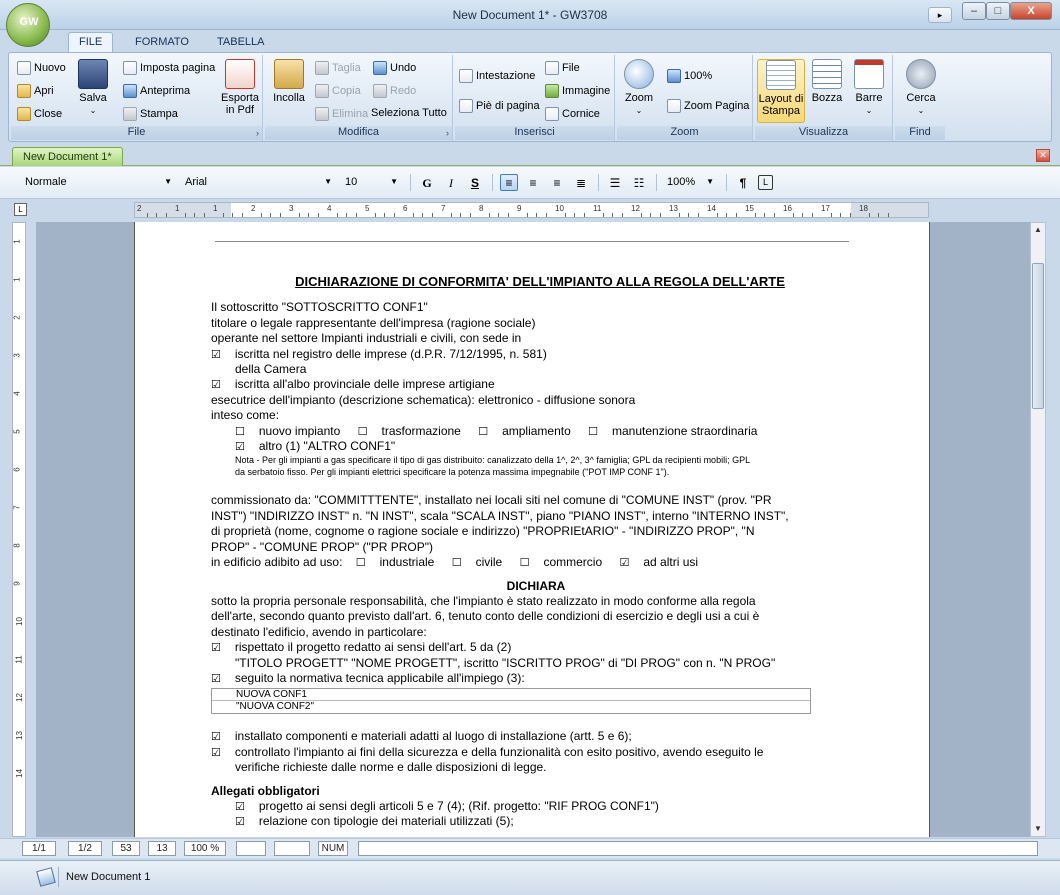 This screenshot has width=1060, height=895. I want to click on align-right-button: ≡, so click(557, 182).